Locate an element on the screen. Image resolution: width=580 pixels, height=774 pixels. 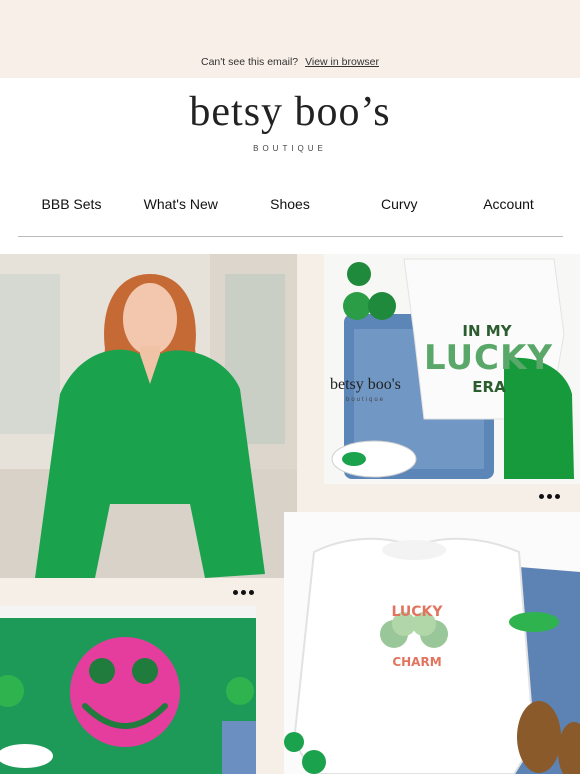
lucky-tee-line-2: LUCKY is located at coordinates (488, 358).